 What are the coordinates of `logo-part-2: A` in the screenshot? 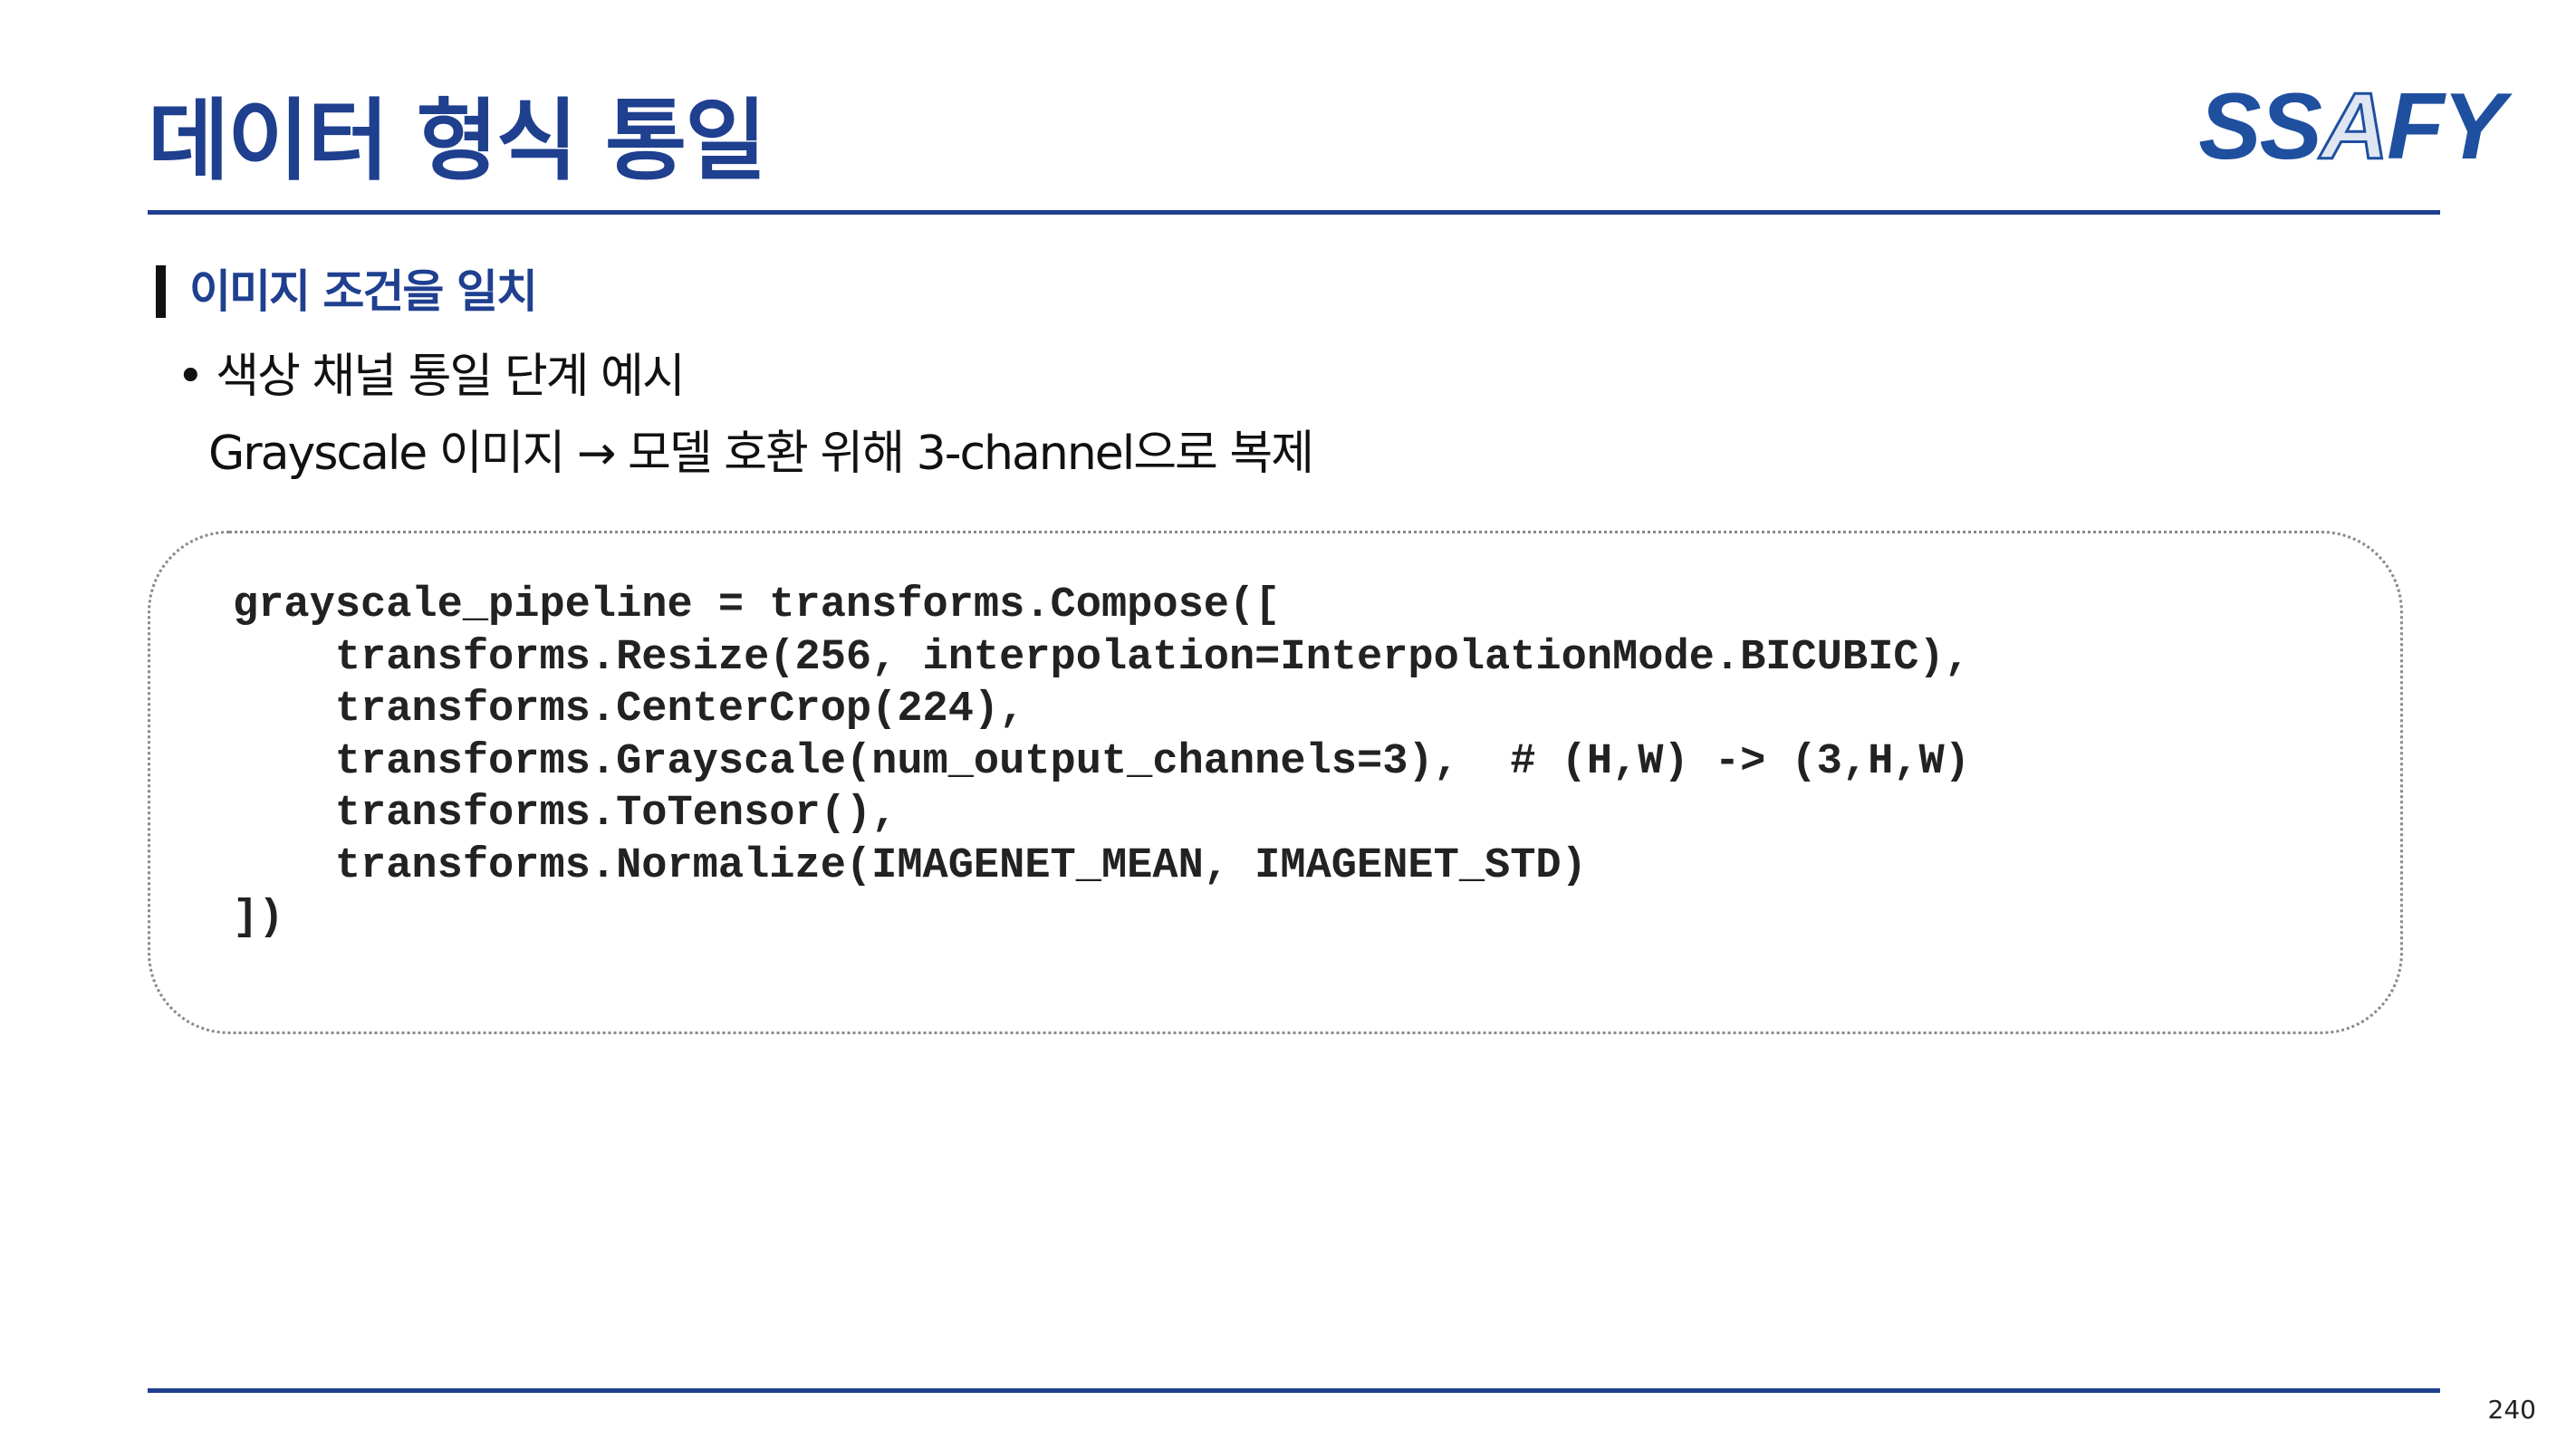 It's located at (2354, 126).